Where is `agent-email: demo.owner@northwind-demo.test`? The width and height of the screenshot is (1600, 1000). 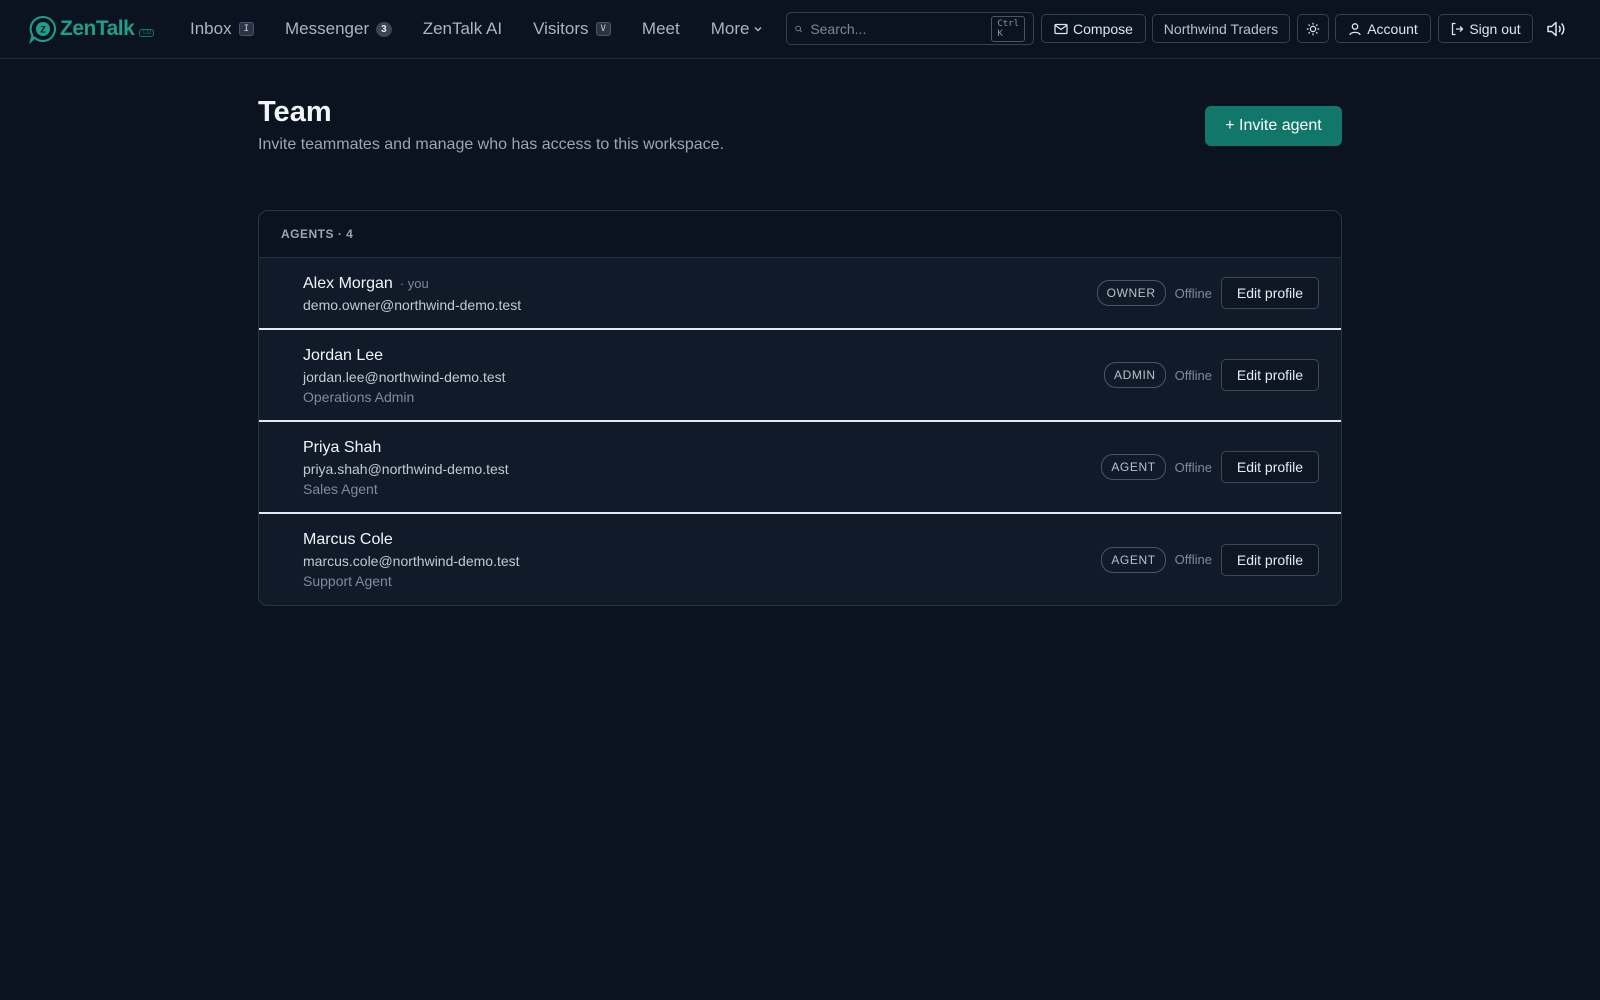
agent-email: demo.owner@northwind-demo.test is located at coordinates (412, 305).